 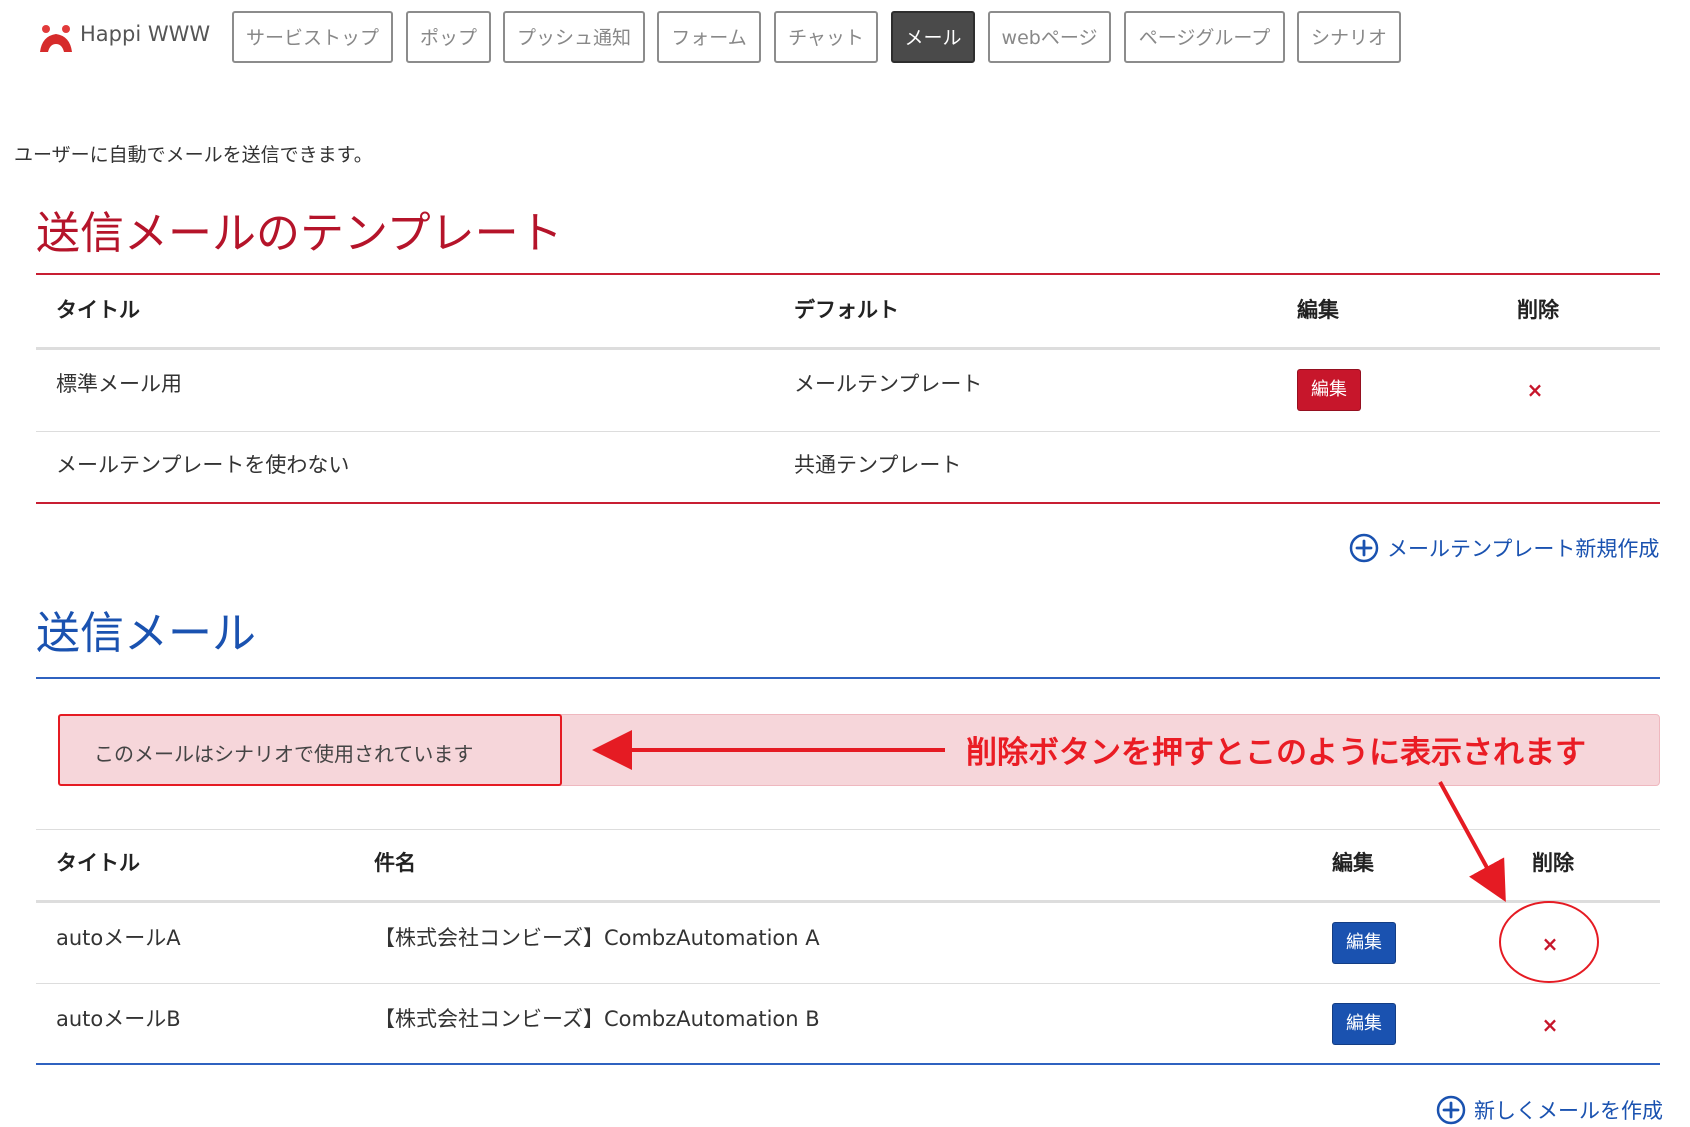 What do you see at coordinates (118, 938) in the screenshot?
I see `mail-title: autoメールA` at bounding box center [118, 938].